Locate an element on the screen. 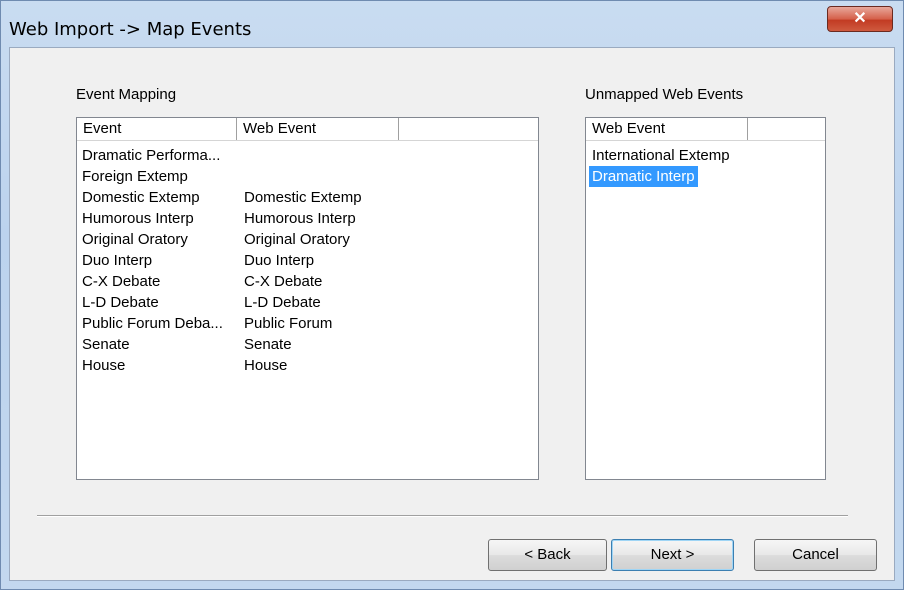 The height and width of the screenshot is (590, 904). table-row: C-X Debate C-X Debate is located at coordinates (307, 281).